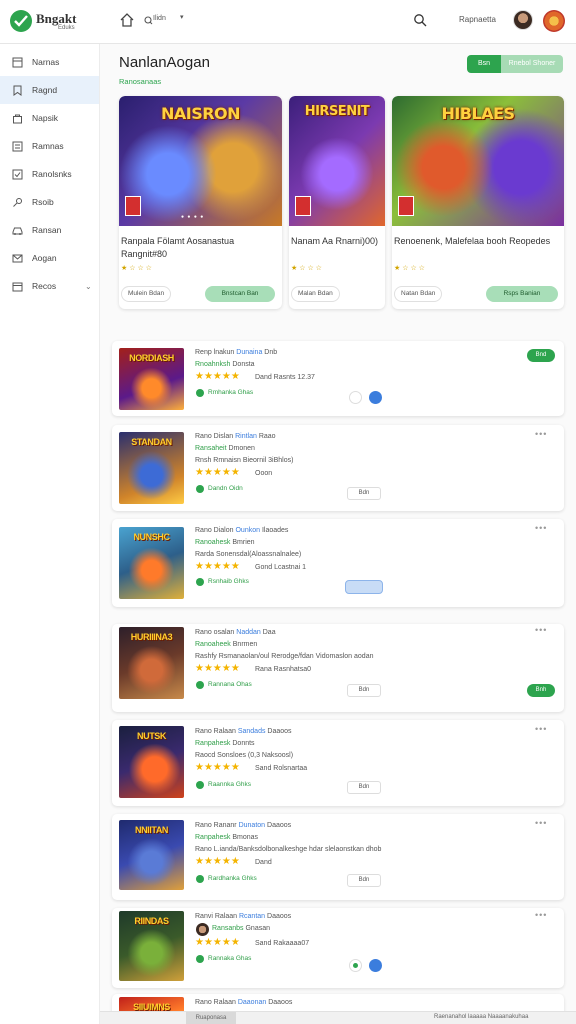 The width and height of the screenshot is (576, 1024). Describe the element at coordinates (151, 563) in the screenshot. I see `game-thumbnail: NUNSHC` at that location.